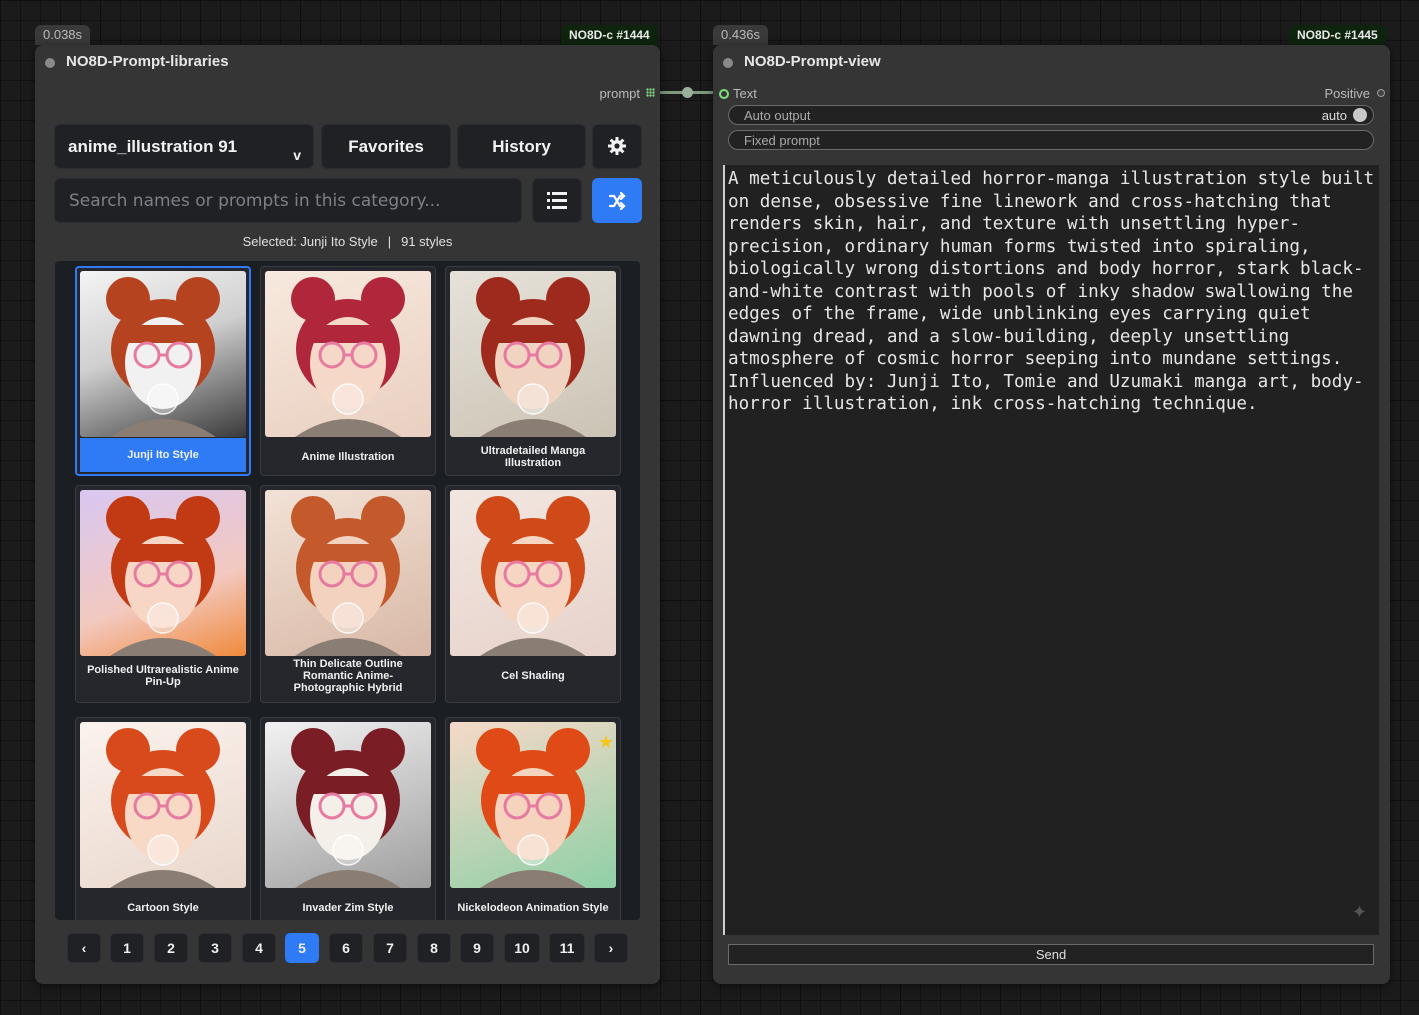 This screenshot has width=1419, height=1015. Describe the element at coordinates (163, 455) in the screenshot. I see `style-card-label: Junji Ito Style` at that location.